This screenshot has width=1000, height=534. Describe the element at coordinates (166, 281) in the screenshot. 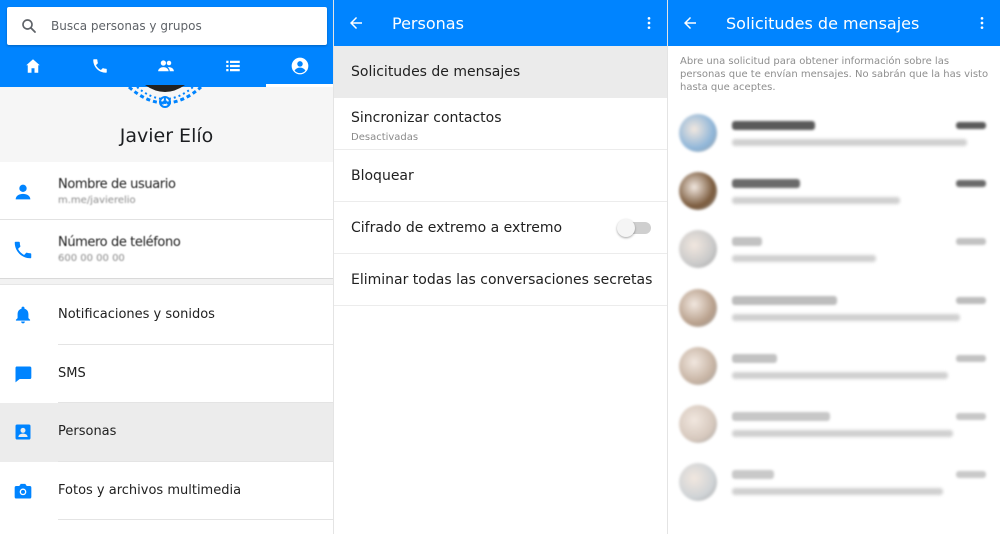

I see `section-divider` at that location.